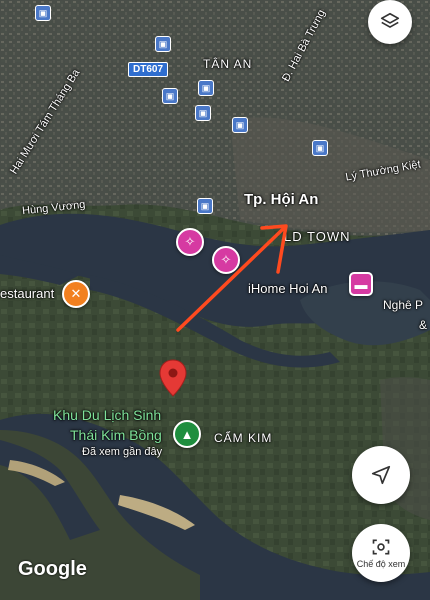 The image size is (430, 600). Describe the element at coordinates (116, 435) in the screenshot. I see `poi-label-resort-line2: Thái Kim Bồng` at that location.